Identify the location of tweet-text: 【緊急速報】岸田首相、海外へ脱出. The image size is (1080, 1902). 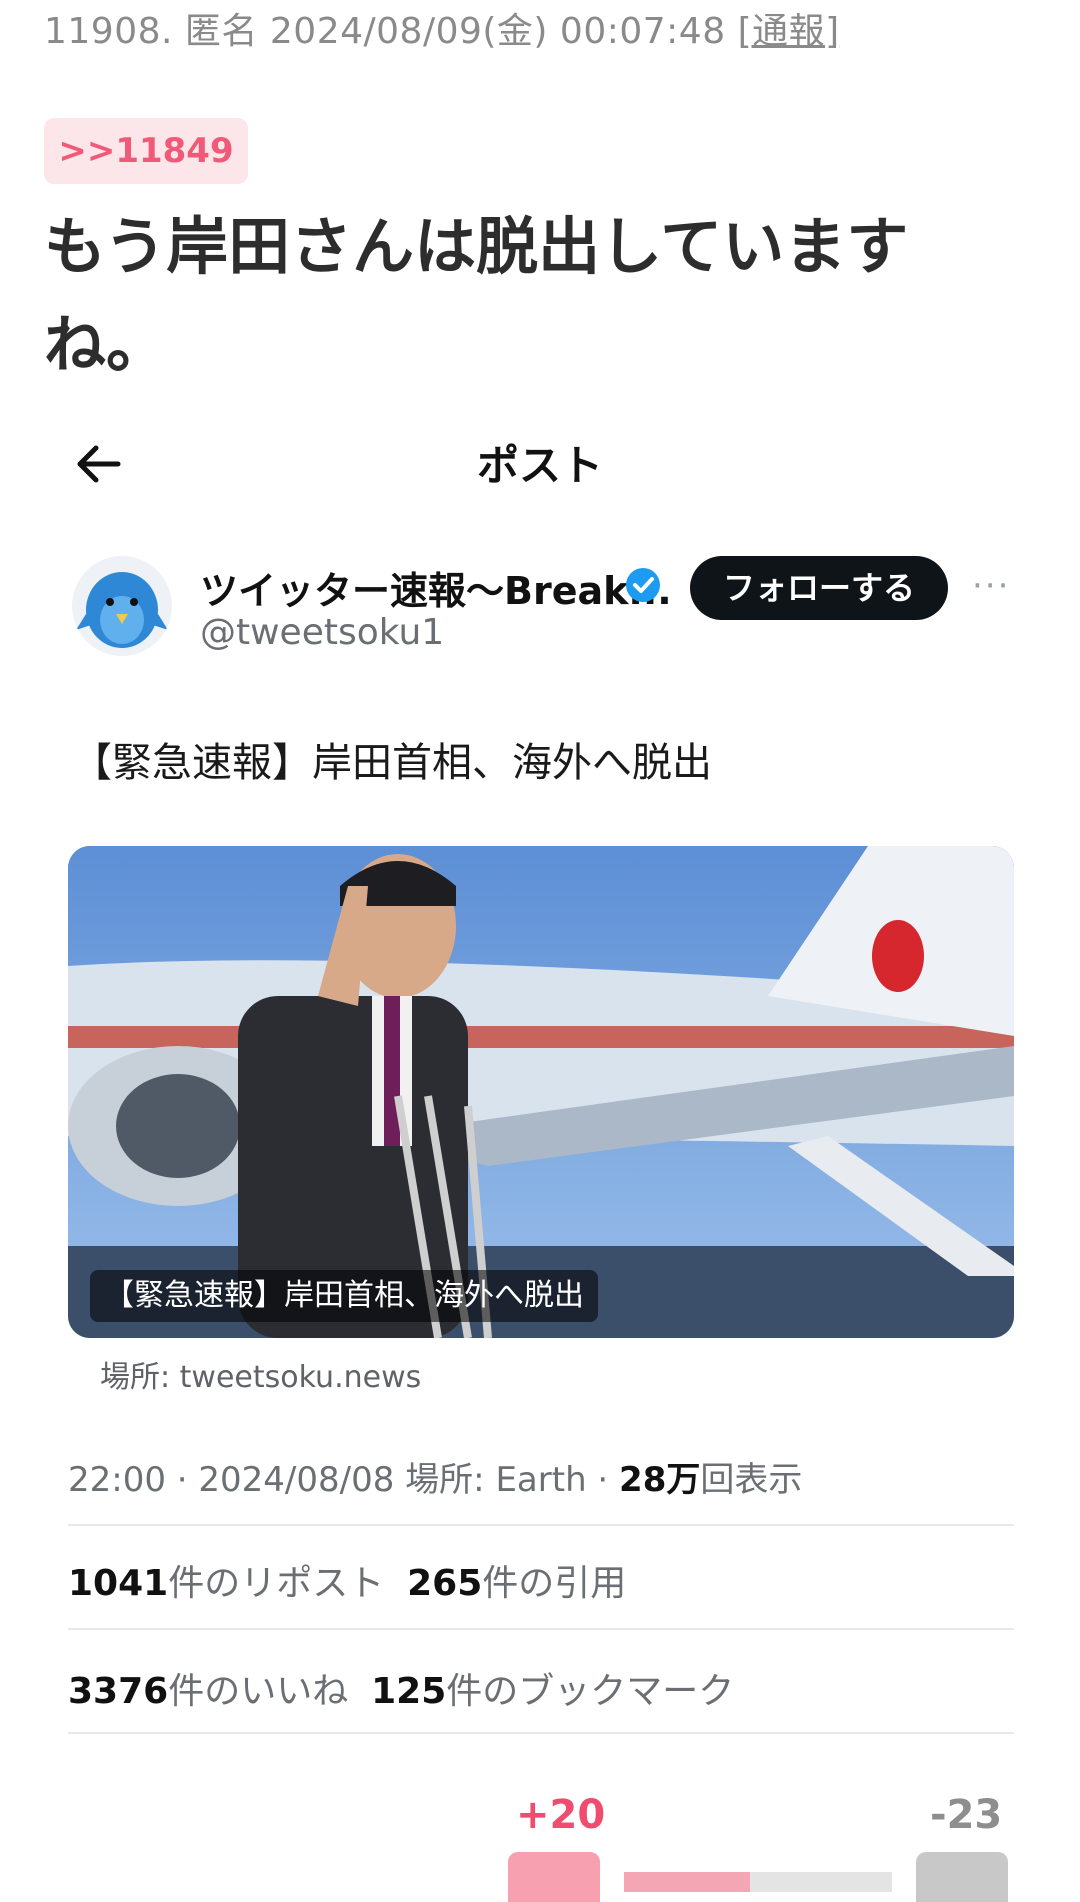
(392, 763).